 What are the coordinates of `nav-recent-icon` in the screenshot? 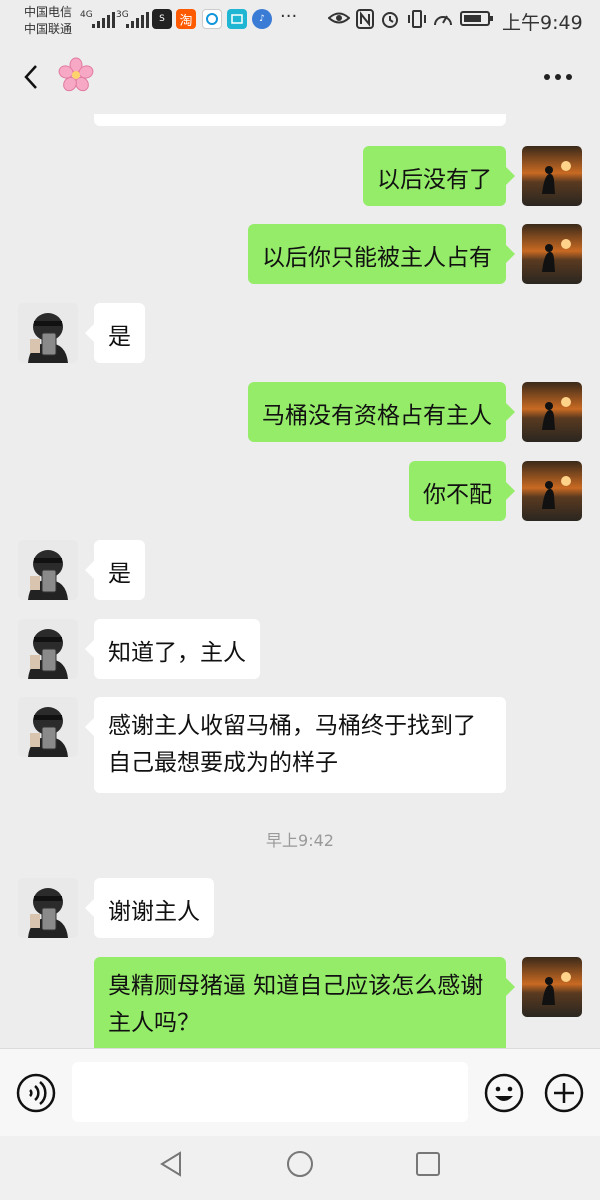 It's located at (428, 1164).